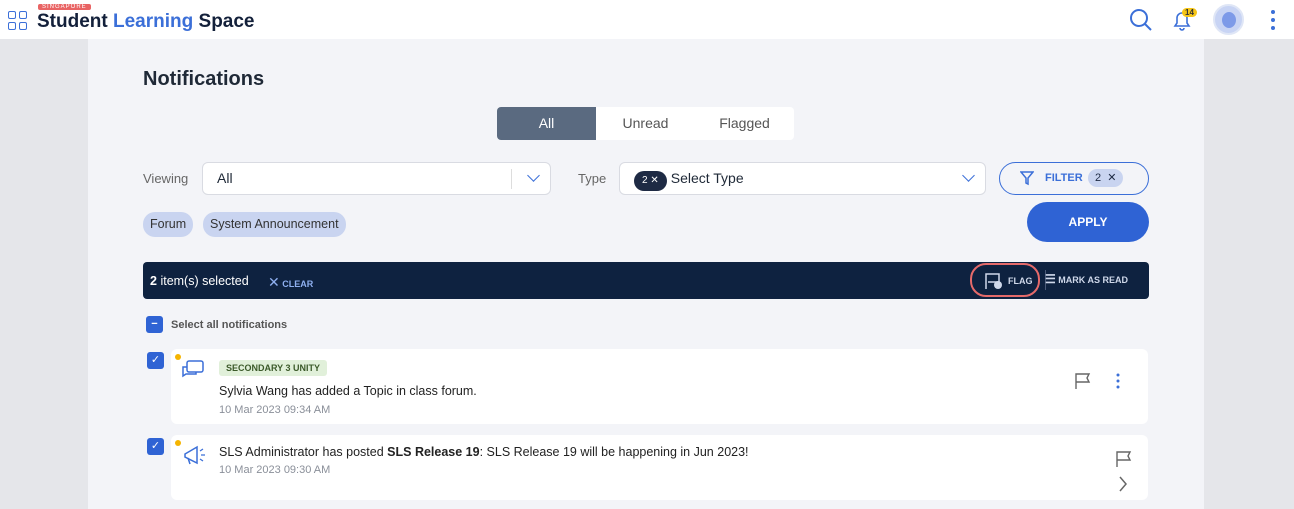  What do you see at coordinates (647, 19) in the screenshot?
I see `top-header: SINGAPORE Student Learning Space 14` at bounding box center [647, 19].